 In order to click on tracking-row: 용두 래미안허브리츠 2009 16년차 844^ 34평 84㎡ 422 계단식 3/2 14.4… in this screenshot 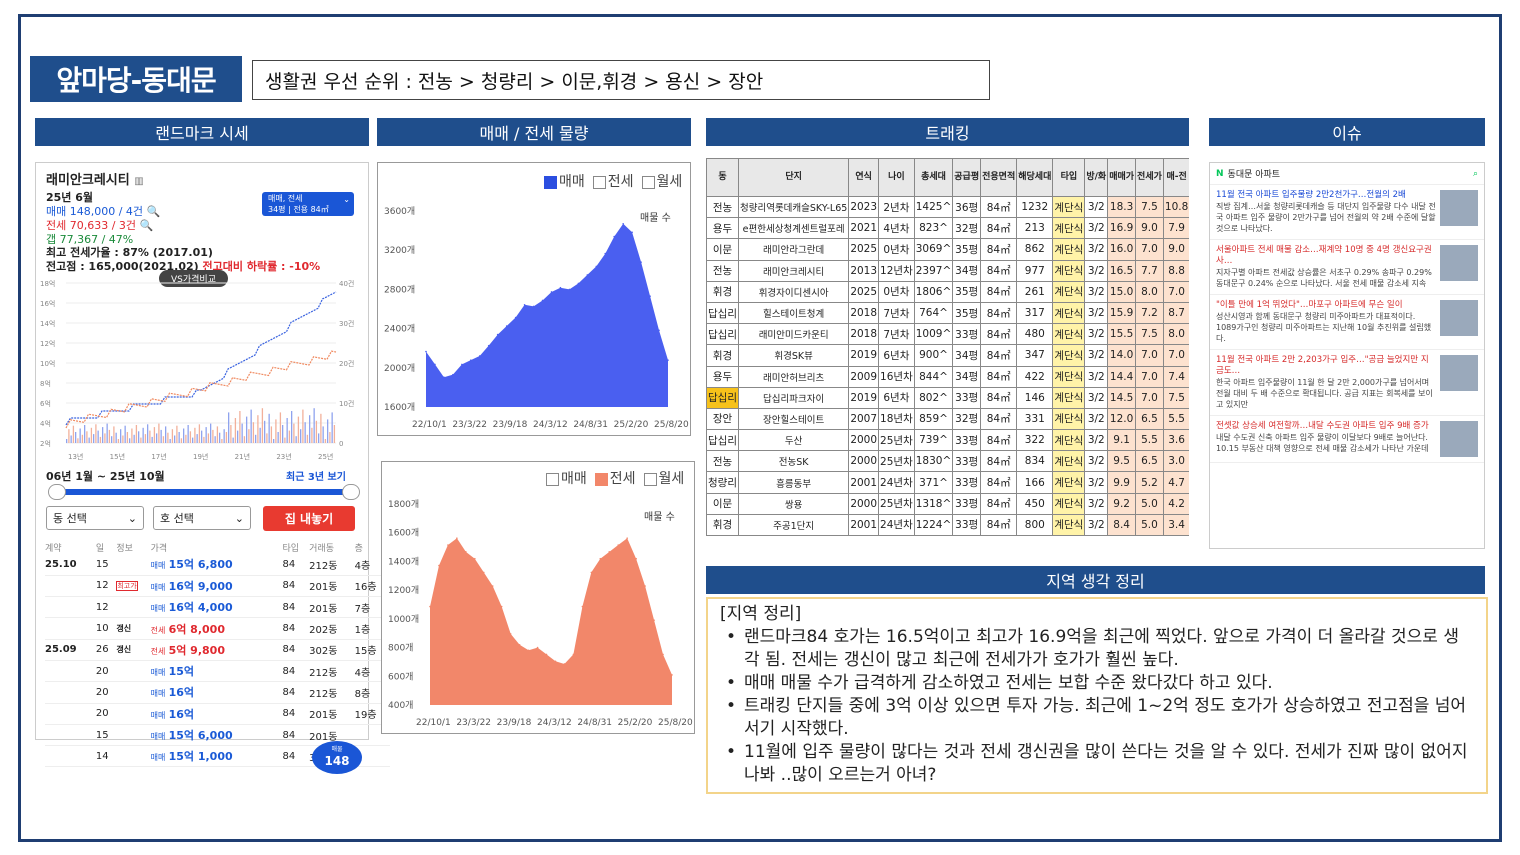, I will do `click(947, 376)`.